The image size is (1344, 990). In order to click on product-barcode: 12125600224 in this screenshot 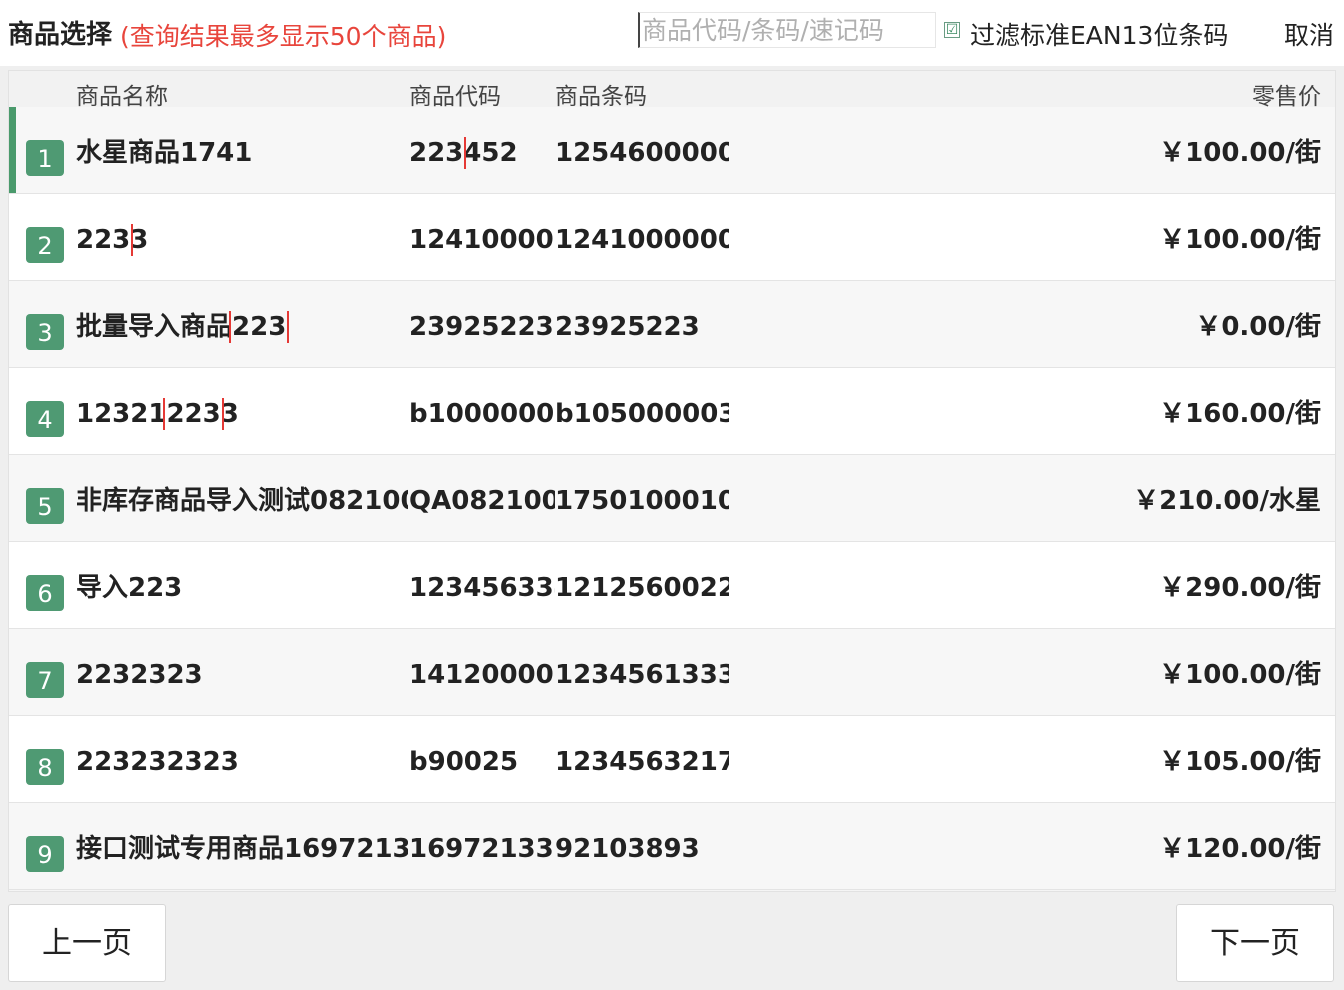, I will do `click(642, 588)`.